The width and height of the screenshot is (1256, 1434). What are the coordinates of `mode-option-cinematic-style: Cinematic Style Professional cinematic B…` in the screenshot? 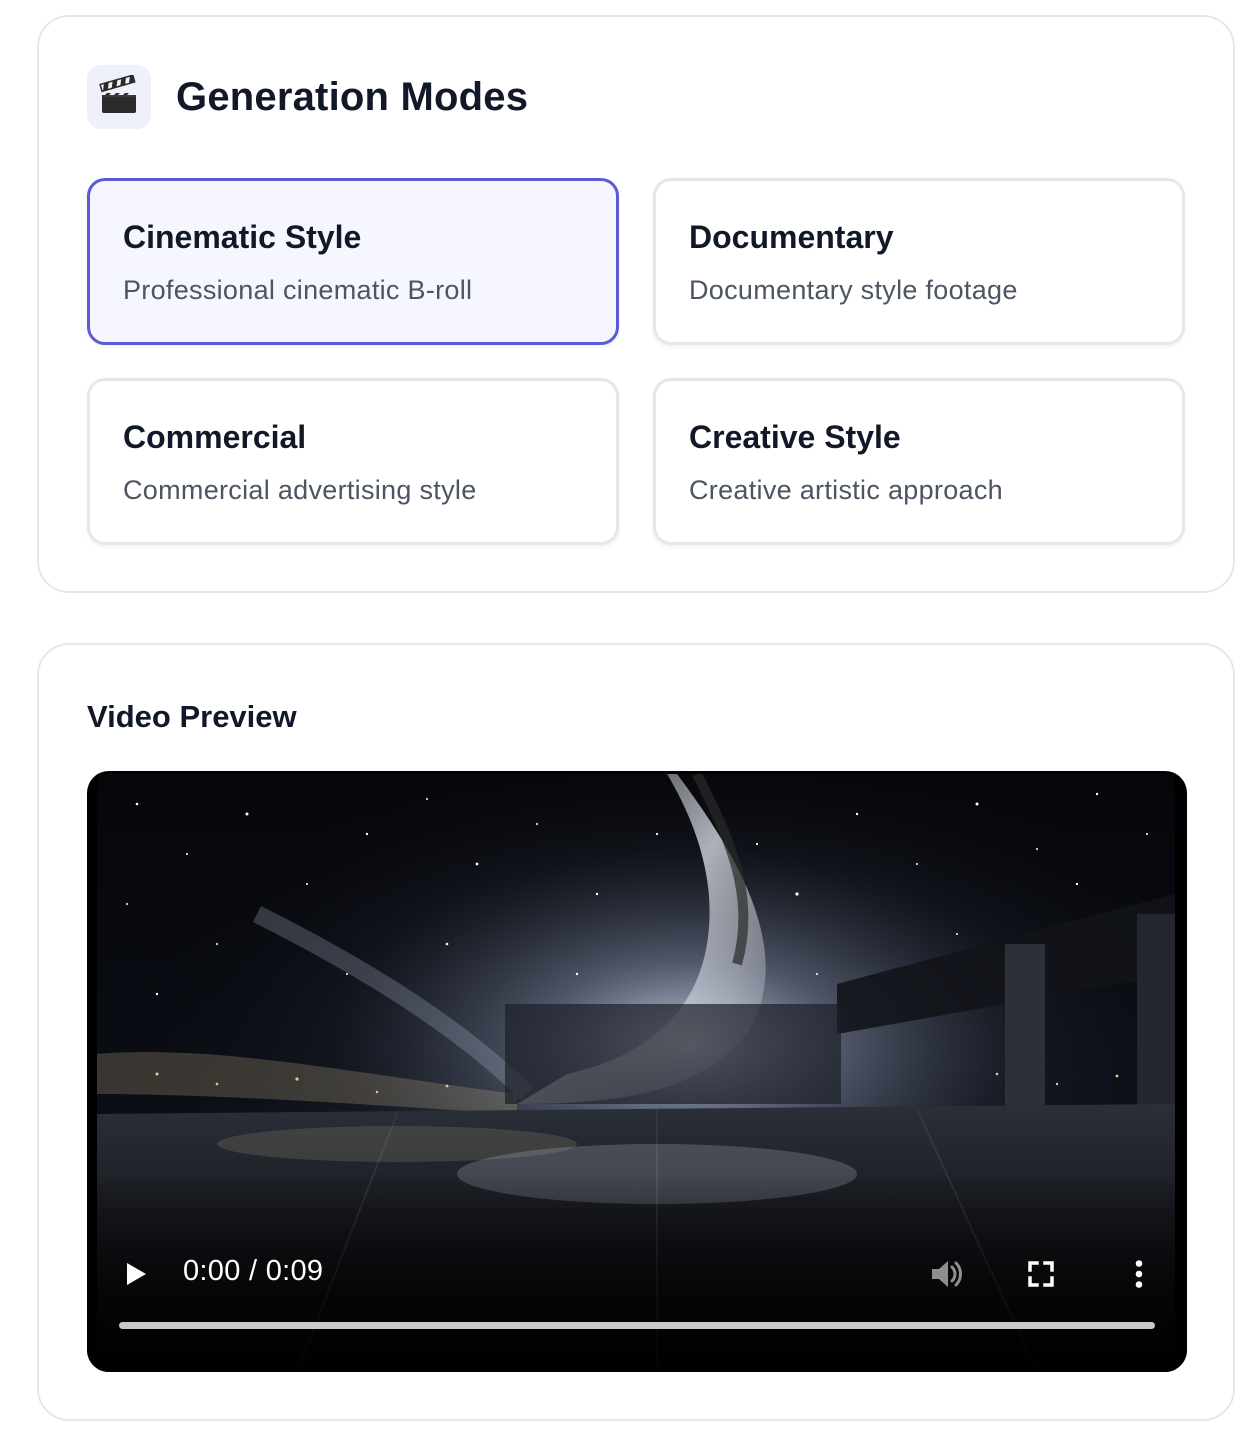 It's located at (353, 261).